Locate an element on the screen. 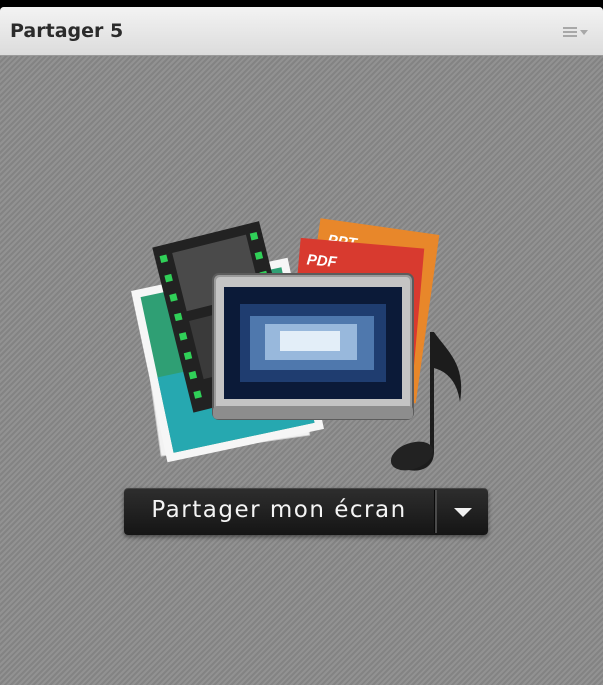 This screenshot has height=685, width=603. pdf-tag: PDF is located at coordinates (322, 261).